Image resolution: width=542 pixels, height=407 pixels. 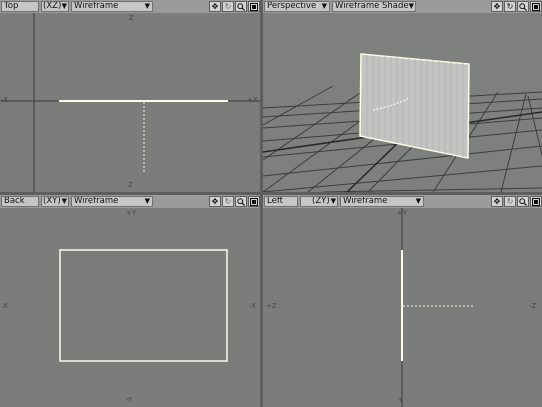 What do you see at coordinates (130, 185) in the screenshot?
I see `axis-label-bottom: Z` at bounding box center [130, 185].